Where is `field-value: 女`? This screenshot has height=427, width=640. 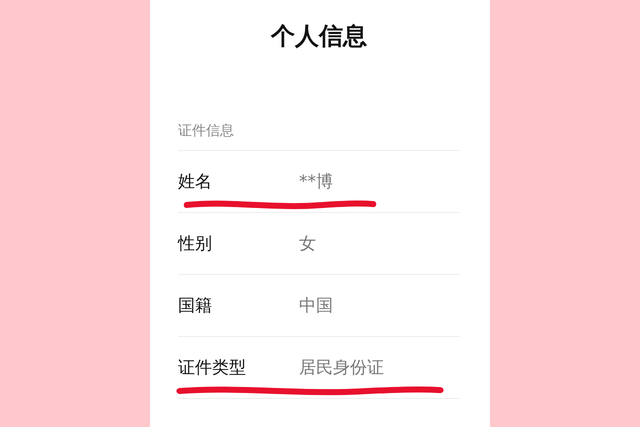 field-value: 女 is located at coordinates (307, 244).